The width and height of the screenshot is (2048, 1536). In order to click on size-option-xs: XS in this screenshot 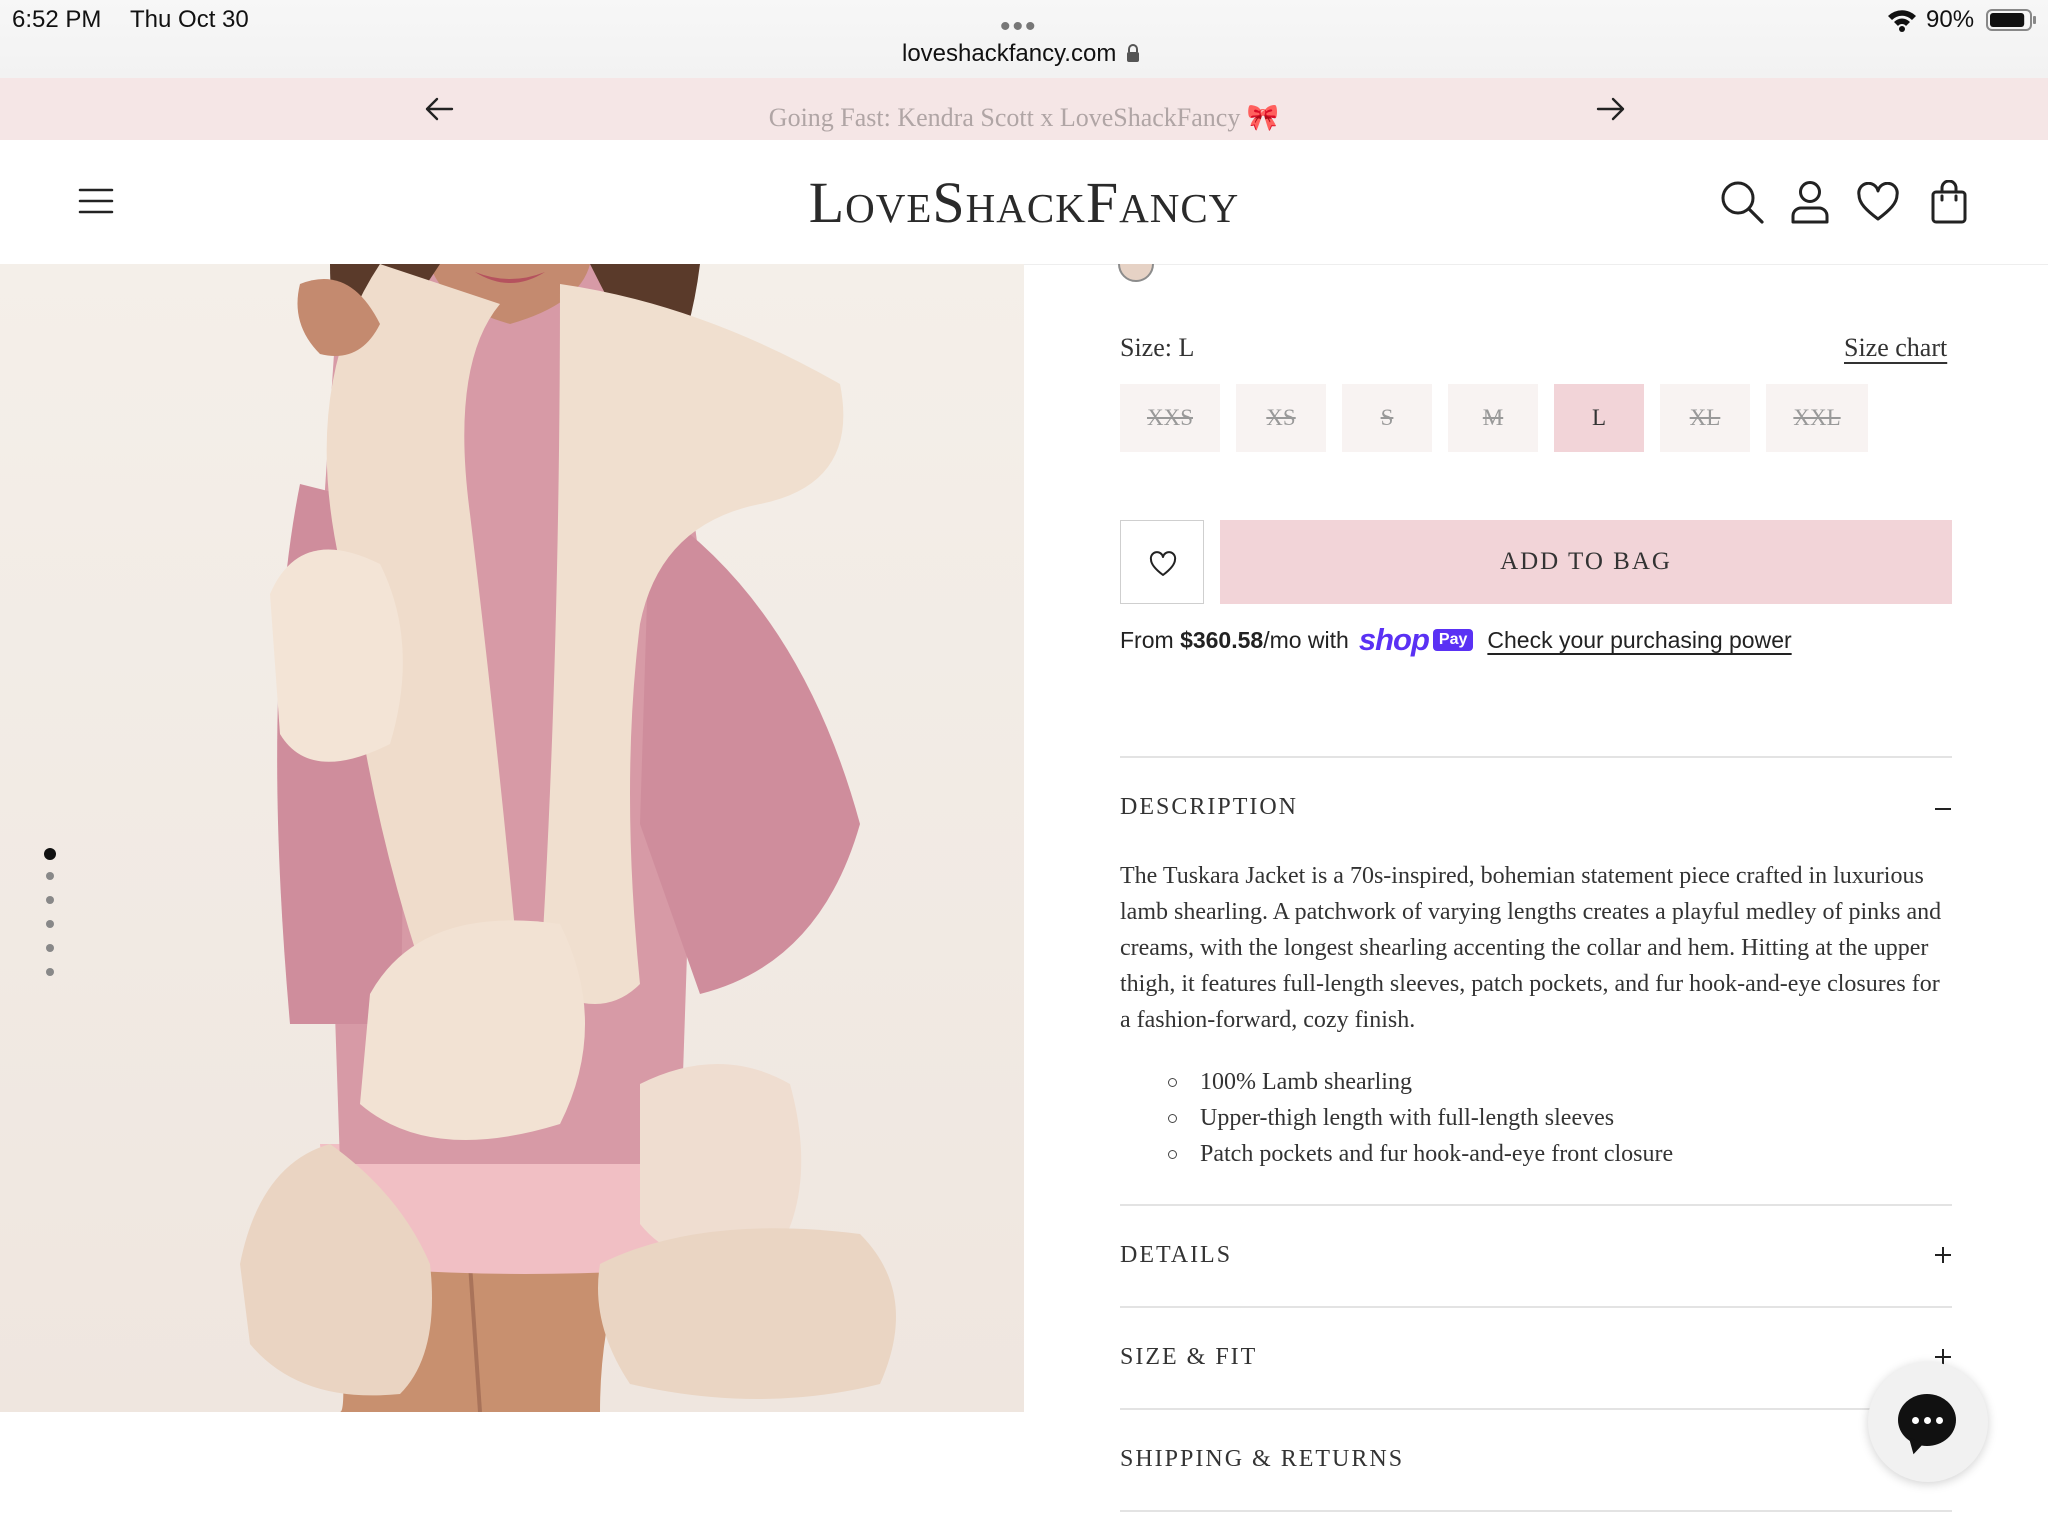, I will do `click(1281, 418)`.